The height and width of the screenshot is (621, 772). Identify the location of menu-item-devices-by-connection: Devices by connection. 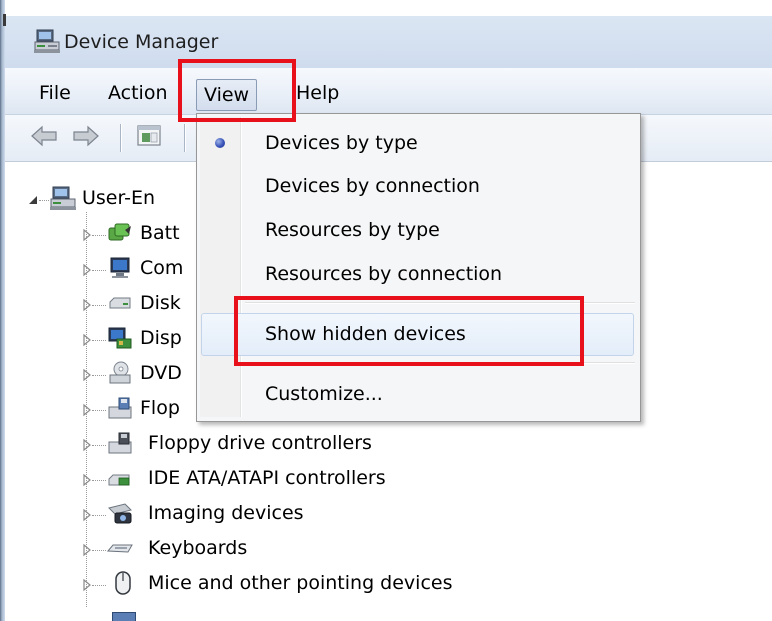
(372, 186).